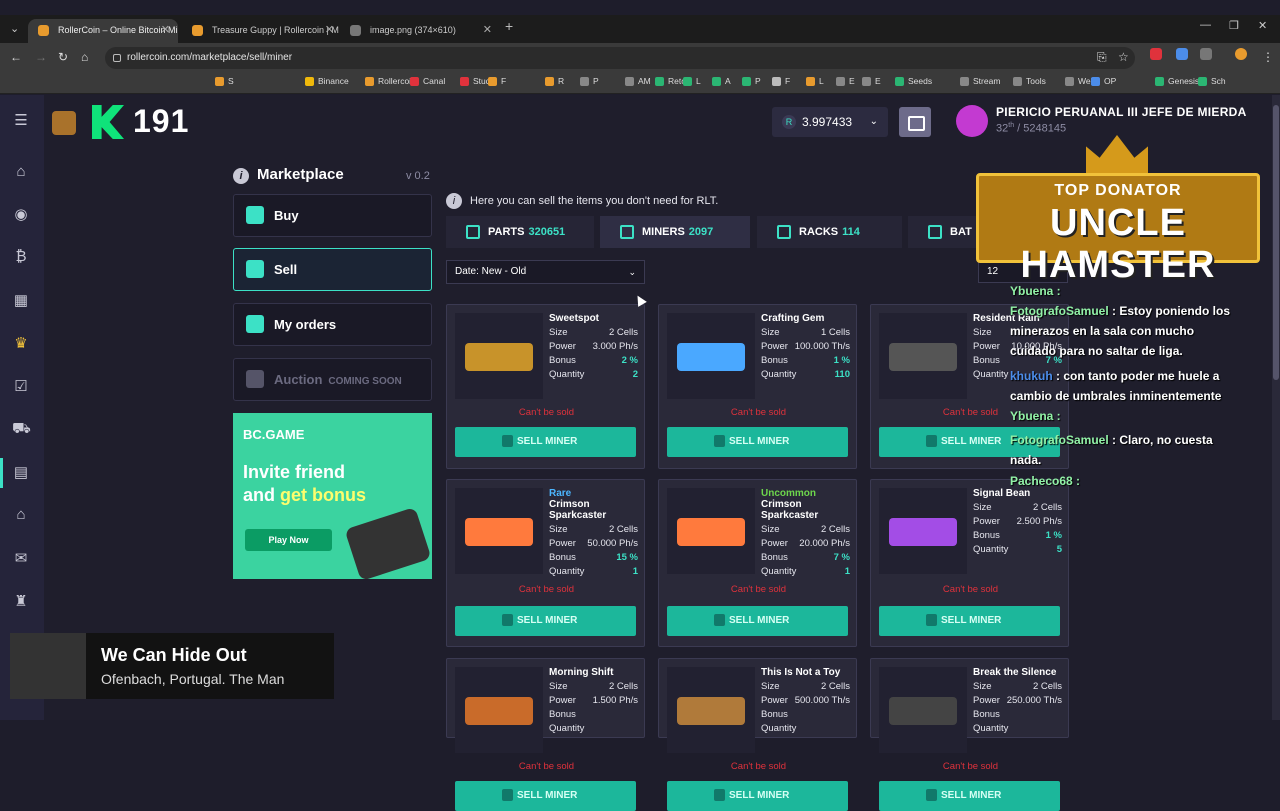 This screenshot has width=1280, height=811. Describe the element at coordinates (1234, 25) in the screenshot. I see `maximize-button: ❐` at that location.